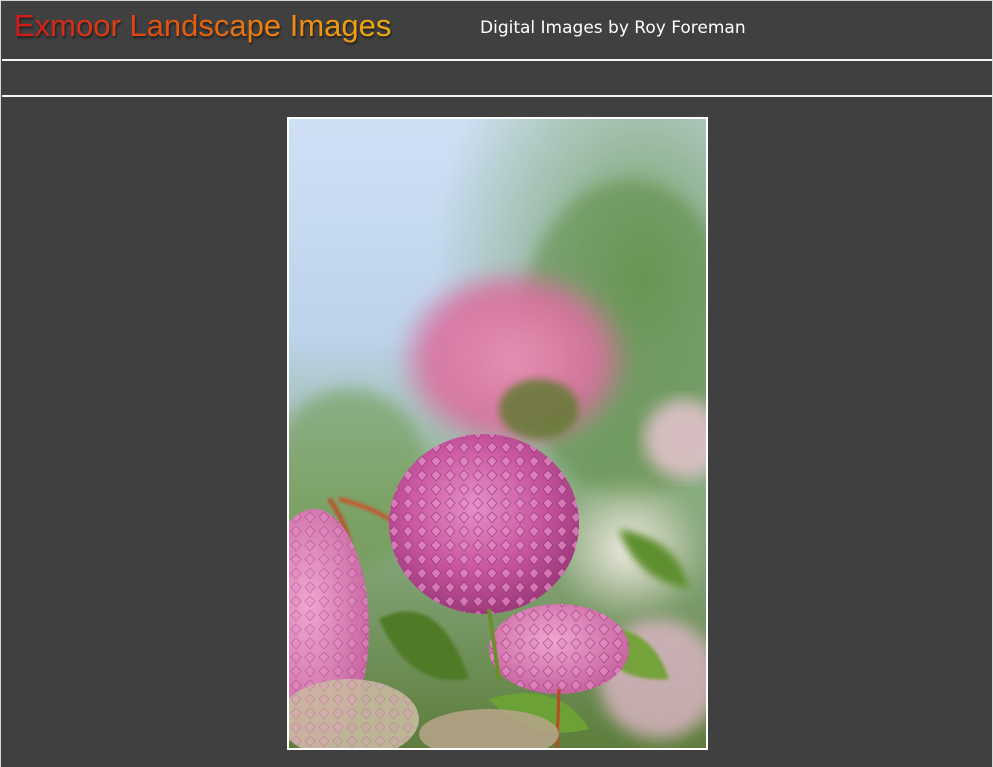 Image resolution: width=993 pixels, height=767 pixels. What do you see at coordinates (497, 96) in the screenshot?
I see `nav-divider` at bounding box center [497, 96].